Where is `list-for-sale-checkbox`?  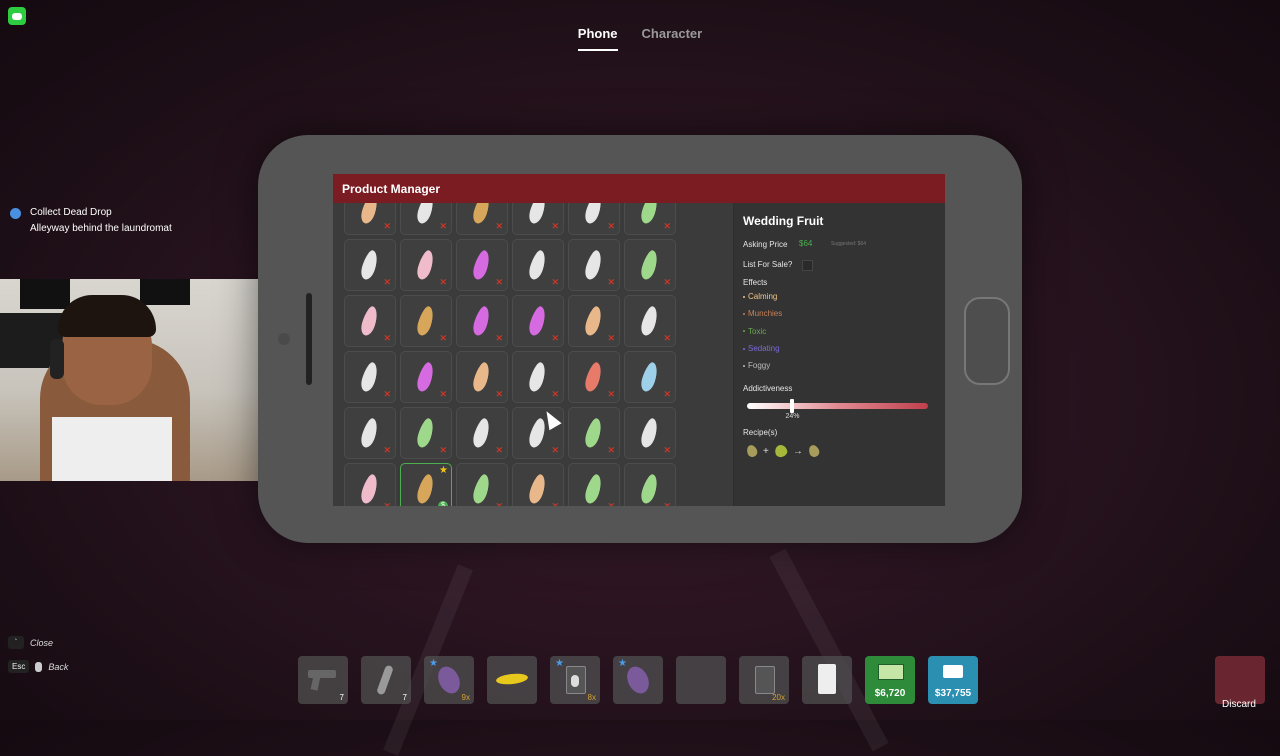
list-for-sale-checkbox is located at coordinates (807, 265).